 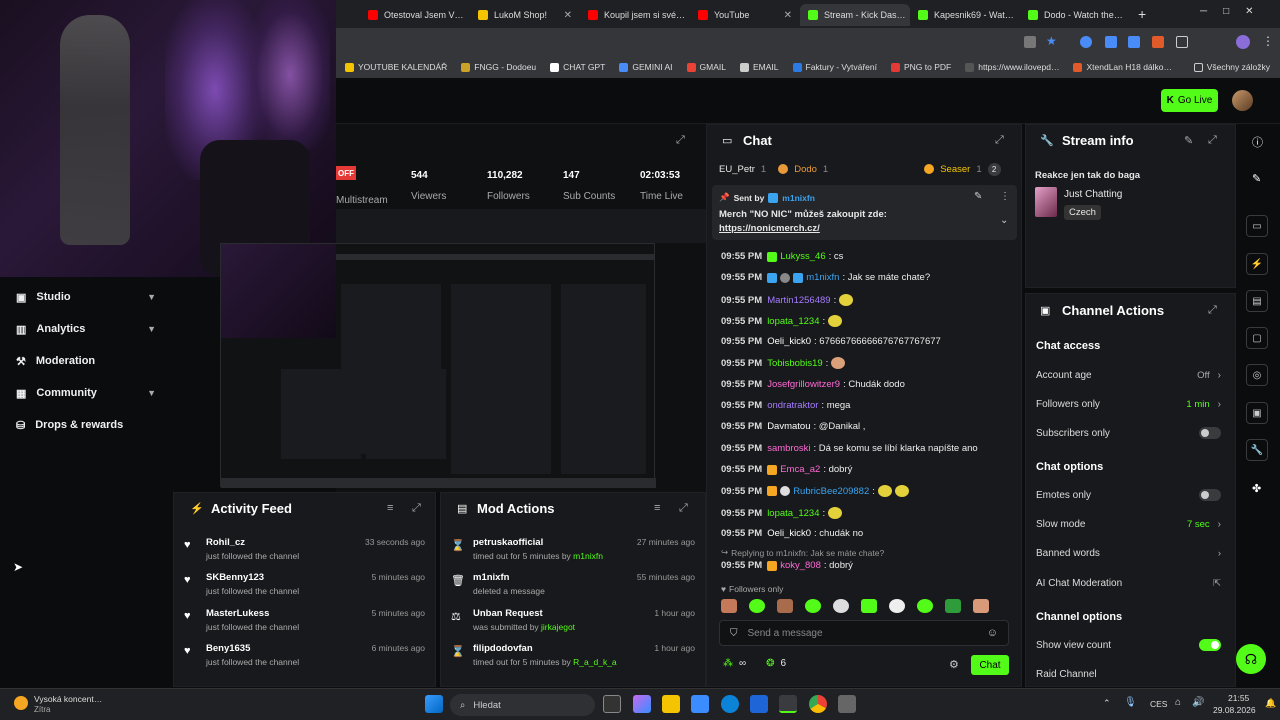 I want to click on task-view-icon, so click(x=612, y=704).